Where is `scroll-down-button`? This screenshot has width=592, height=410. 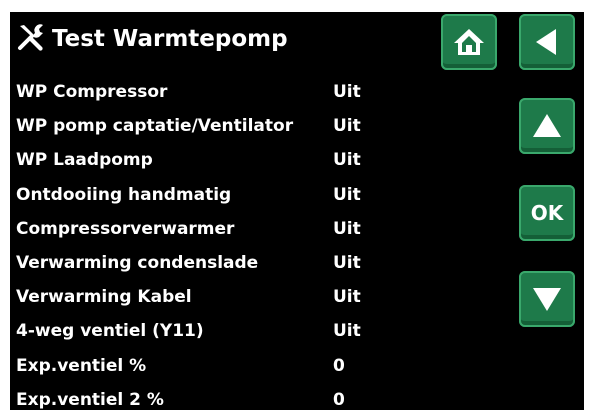 scroll-down-button is located at coordinates (547, 299).